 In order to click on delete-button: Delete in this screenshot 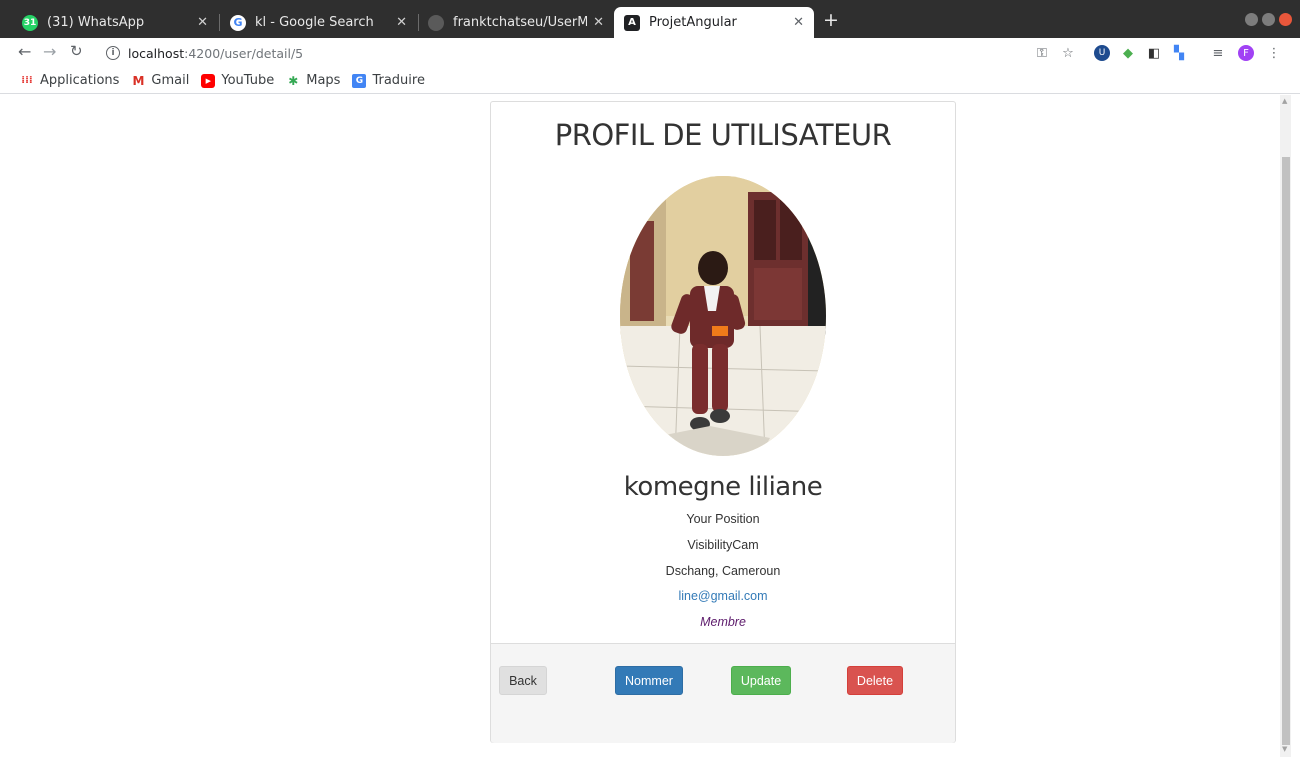, I will do `click(875, 680)`.